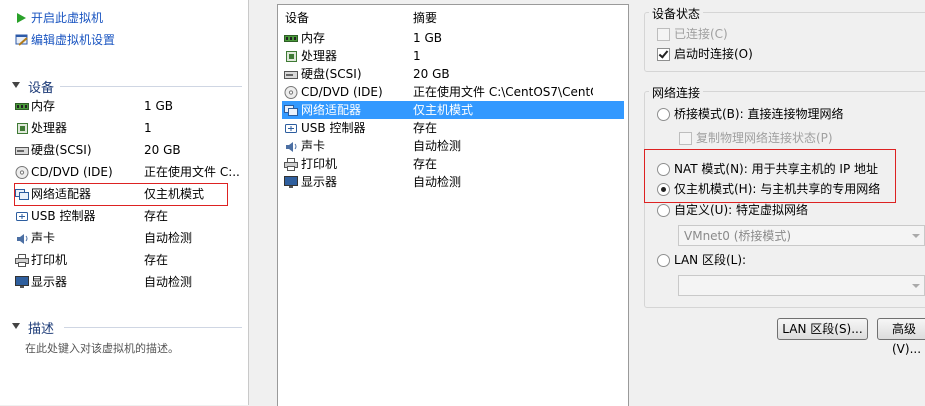 The width and height of the screenshot is (925, 406). I want to click on device-name: 处理器, so click(49, 128).